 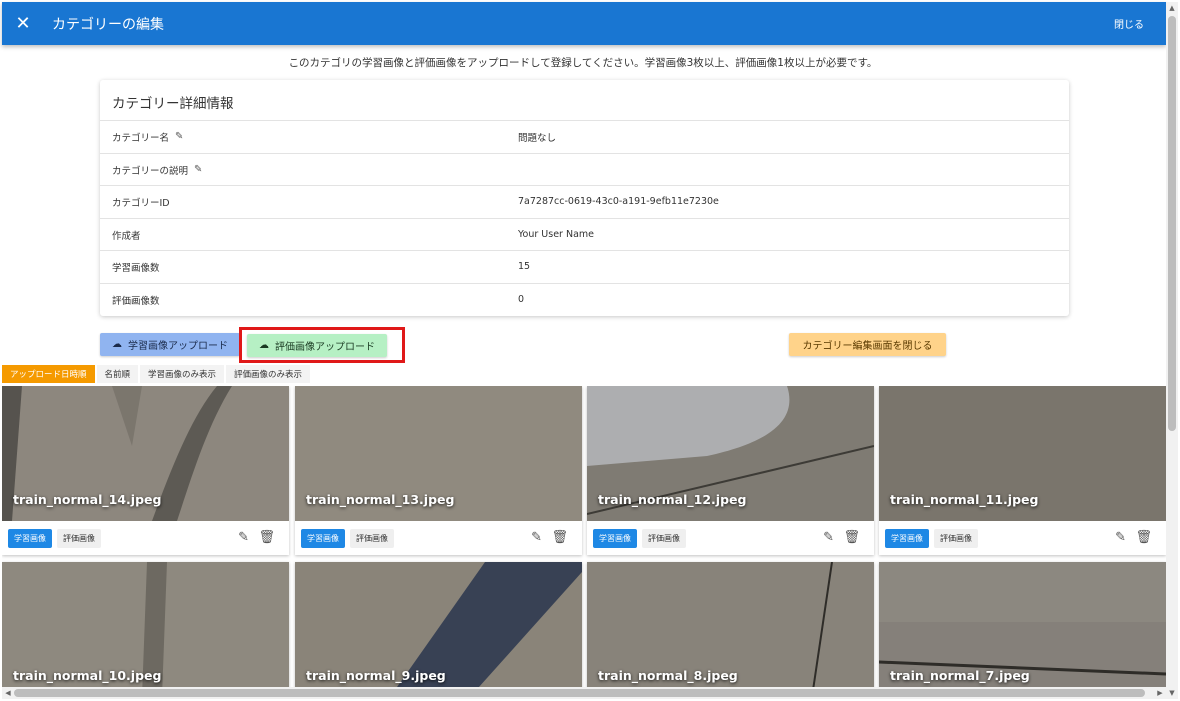 What do you see at coordinates (8, 693) in the screenshot?
I see `scroll-left-icon: ◀` at bounding box center [8, 693].